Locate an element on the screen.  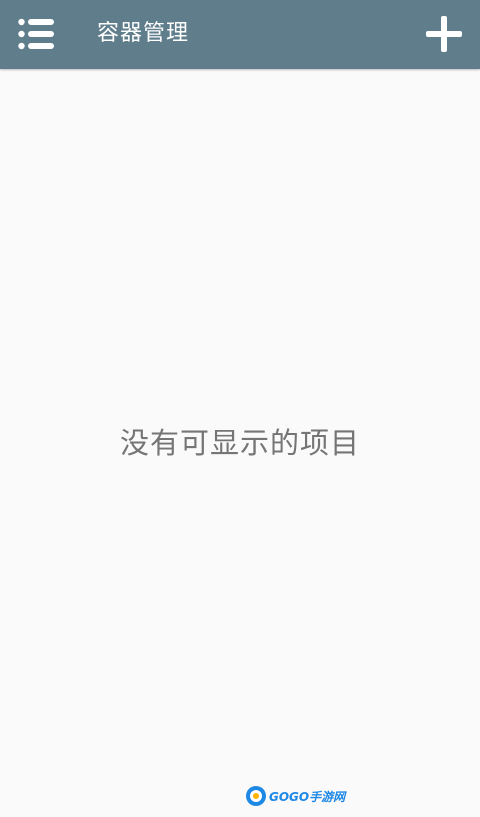
list-menu-icon is located at coordinates (36, 34).